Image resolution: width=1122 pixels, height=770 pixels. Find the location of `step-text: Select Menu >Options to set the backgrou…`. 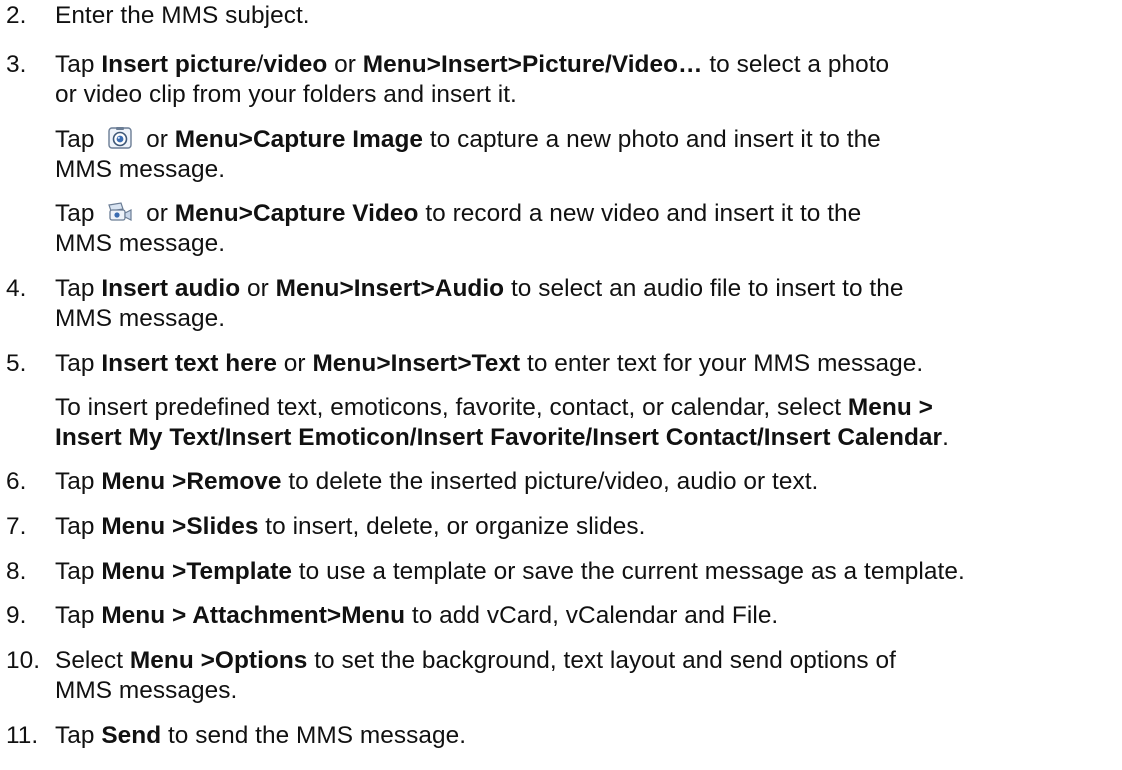

step-text: Select Menu >Options to set the backgrou… is located at coordinates (475, 660).